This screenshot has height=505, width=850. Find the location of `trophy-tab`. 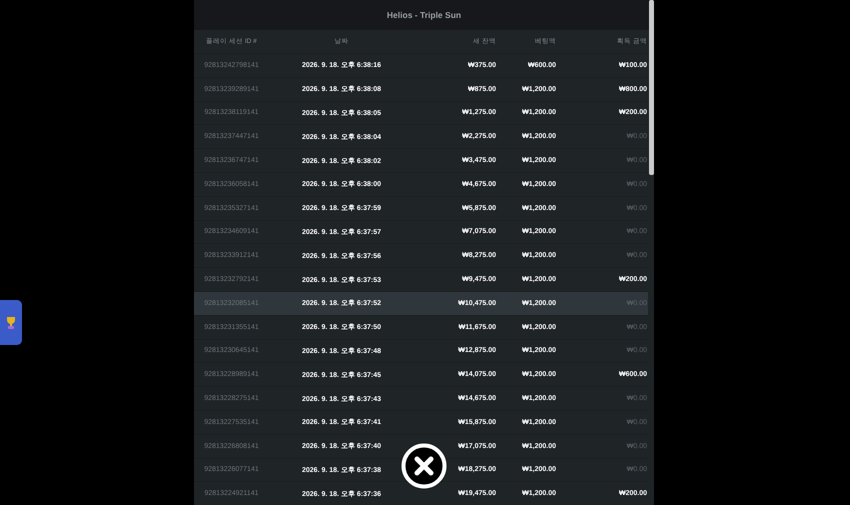

trophy-tab is located at coordinates (11, 322).